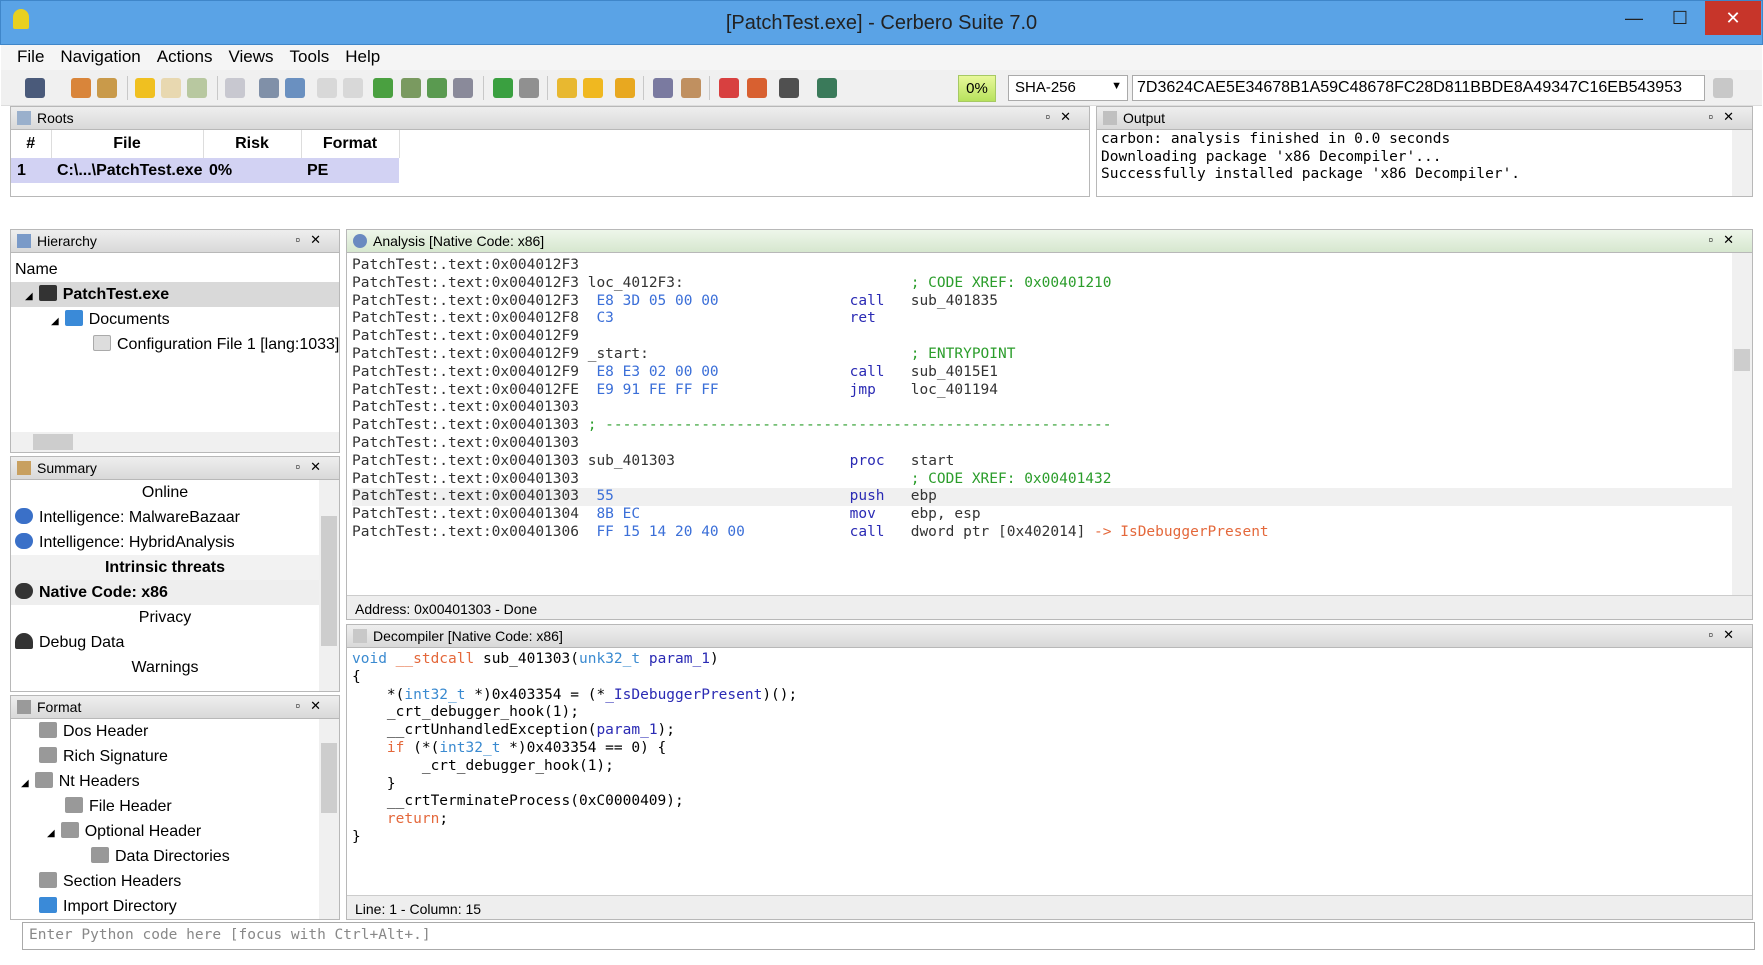  What do you see at coordinates (165, 542) in the screenshot?
I see `list-item: Intelligence: HybridAnalysis` at bounding box center [165, 542].